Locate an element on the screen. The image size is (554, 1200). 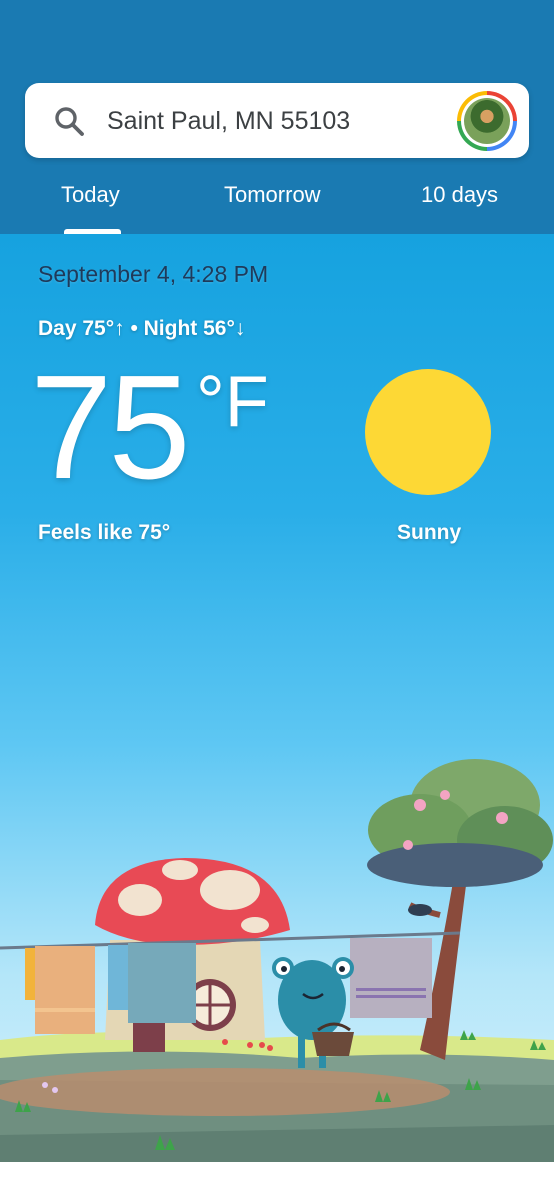
condition-label: Sunny is located at coordinates (429, 532).